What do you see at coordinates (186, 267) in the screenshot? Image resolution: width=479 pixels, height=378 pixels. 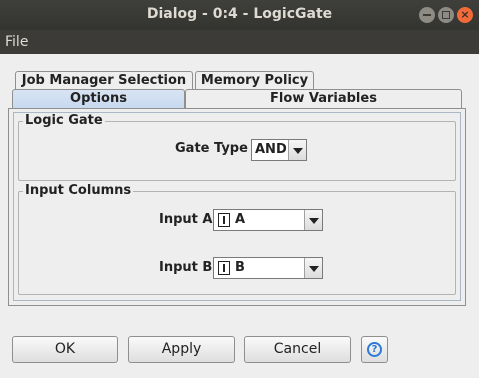 I see `input-b-label: Input B` at bounding box center [186, 267].